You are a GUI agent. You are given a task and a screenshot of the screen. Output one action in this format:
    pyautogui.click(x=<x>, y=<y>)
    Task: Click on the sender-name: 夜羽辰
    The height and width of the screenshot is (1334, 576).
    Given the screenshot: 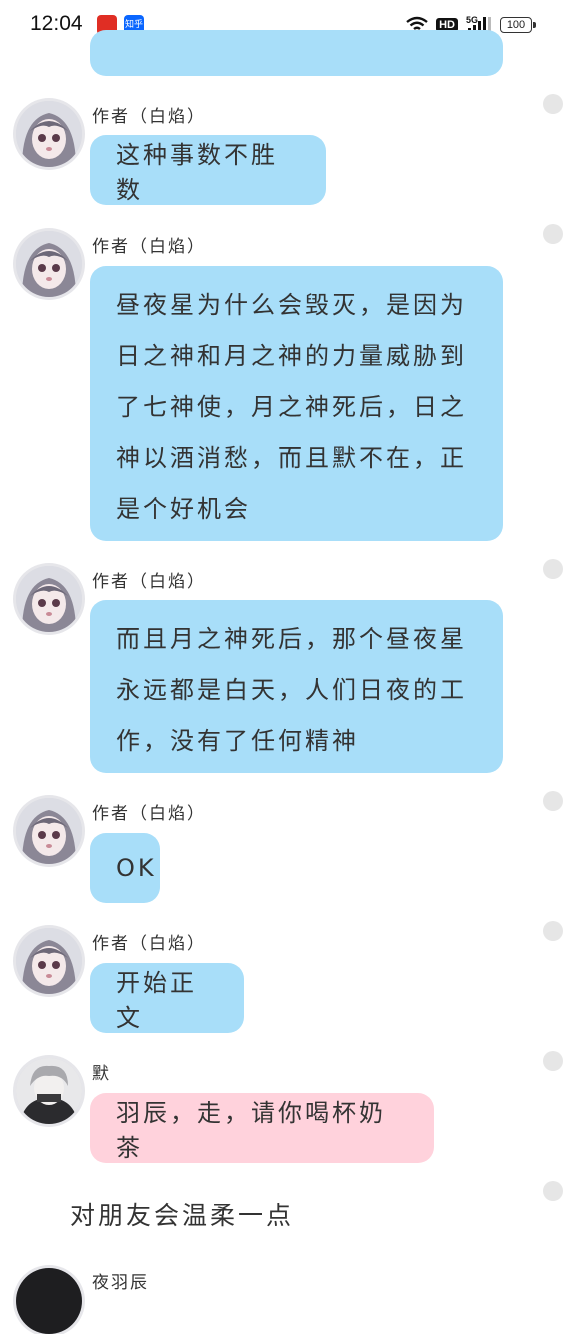 What is the action you would take?
    pyautogui.click(x=120, y=1283)
    